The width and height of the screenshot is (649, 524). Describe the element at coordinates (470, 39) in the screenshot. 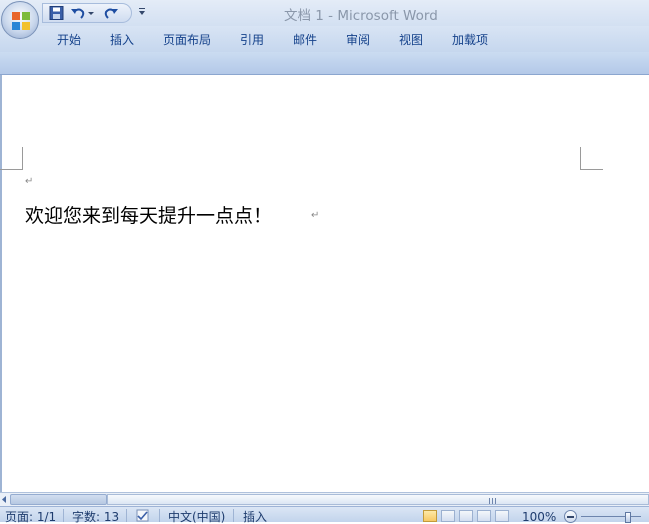

I see `tab-add-ins: 加载项` at that location.